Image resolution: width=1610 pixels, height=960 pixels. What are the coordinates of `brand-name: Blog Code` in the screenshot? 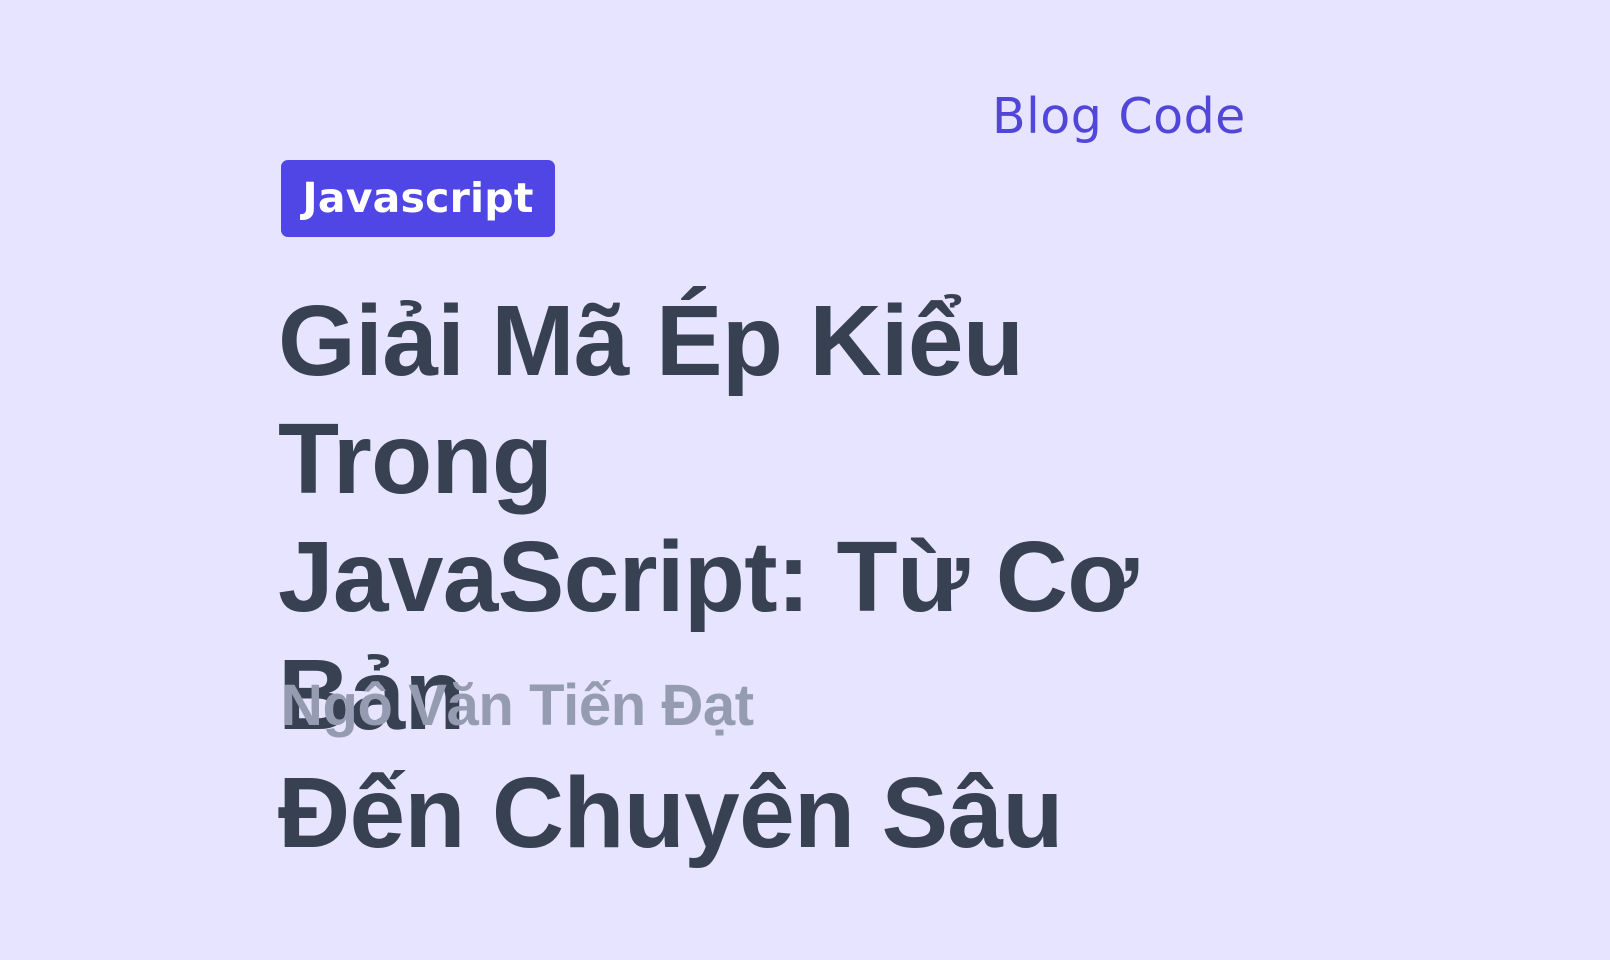 It's located at (1119, 116).